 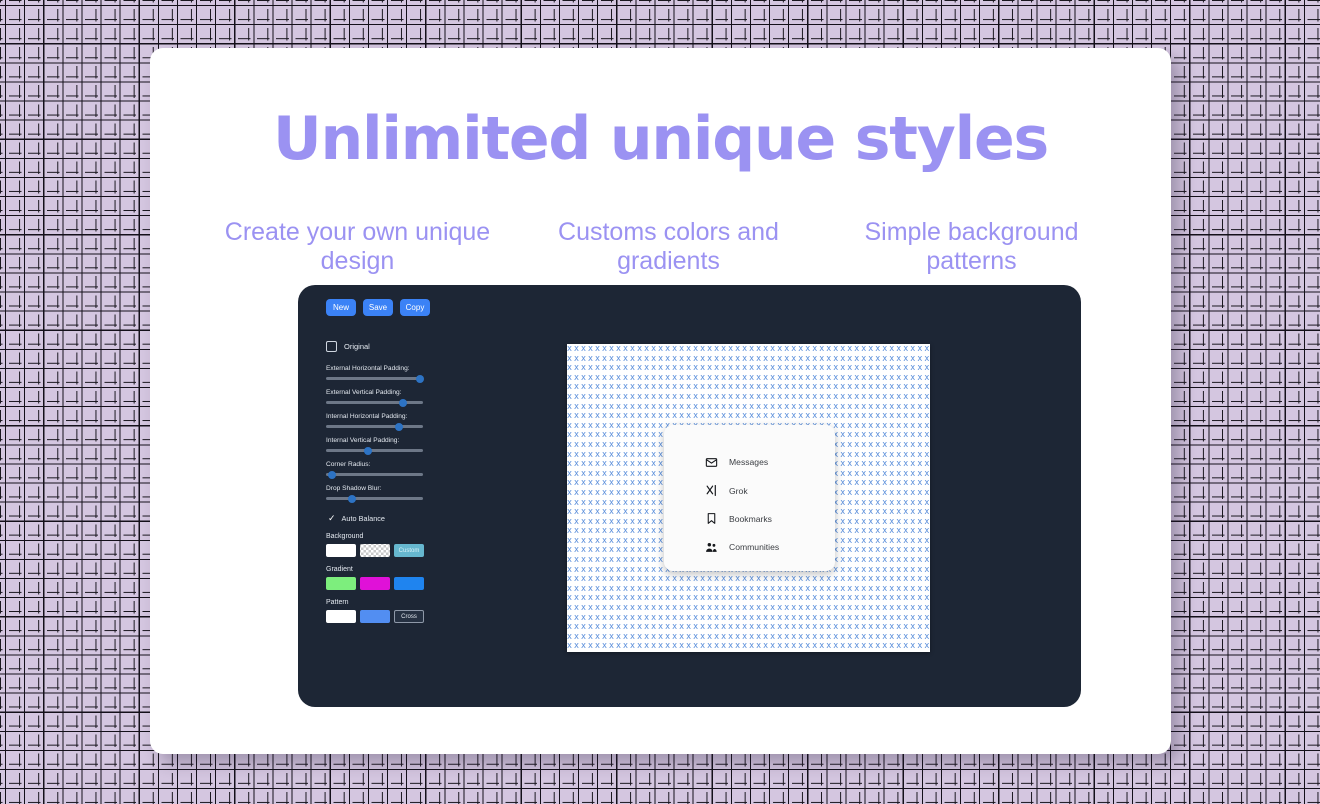 I want to click on gradient-section-title: Gradient, so click(x=339, y=569).